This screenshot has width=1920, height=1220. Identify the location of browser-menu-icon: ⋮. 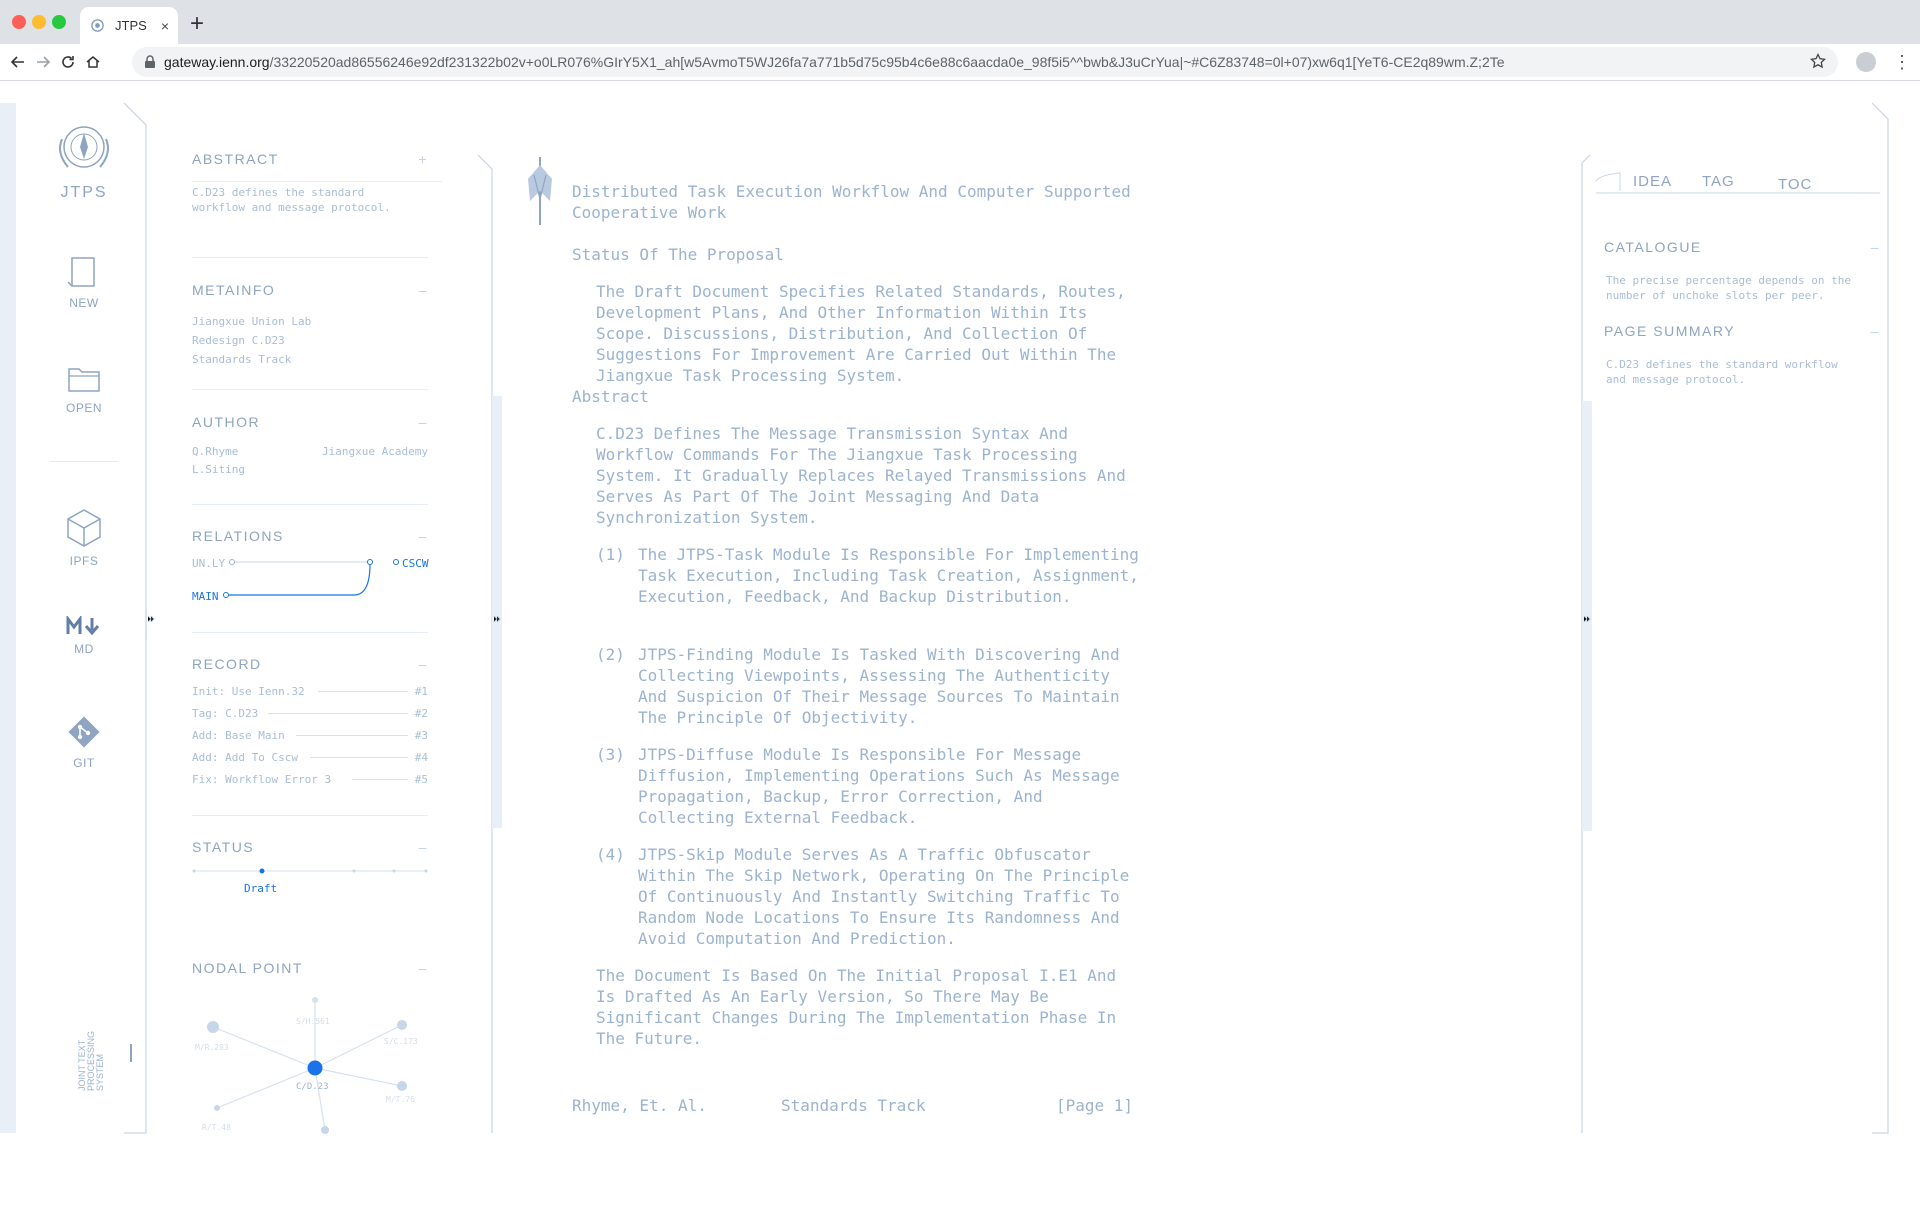
(1902, 62).